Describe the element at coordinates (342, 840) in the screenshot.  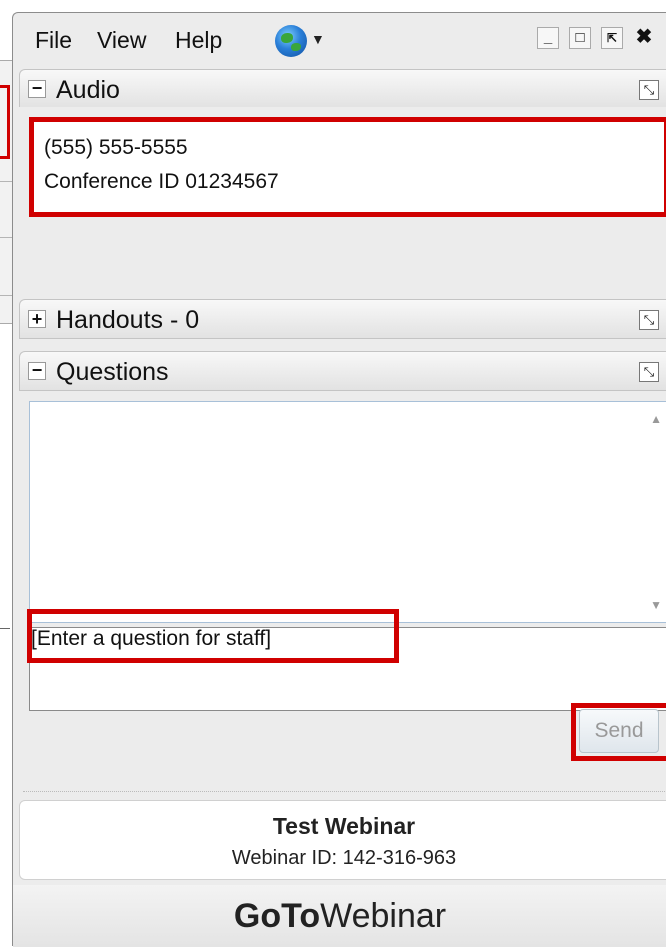
I see `webinar-info: Test Webinar Webinar ID: 142-316-963` at that location.